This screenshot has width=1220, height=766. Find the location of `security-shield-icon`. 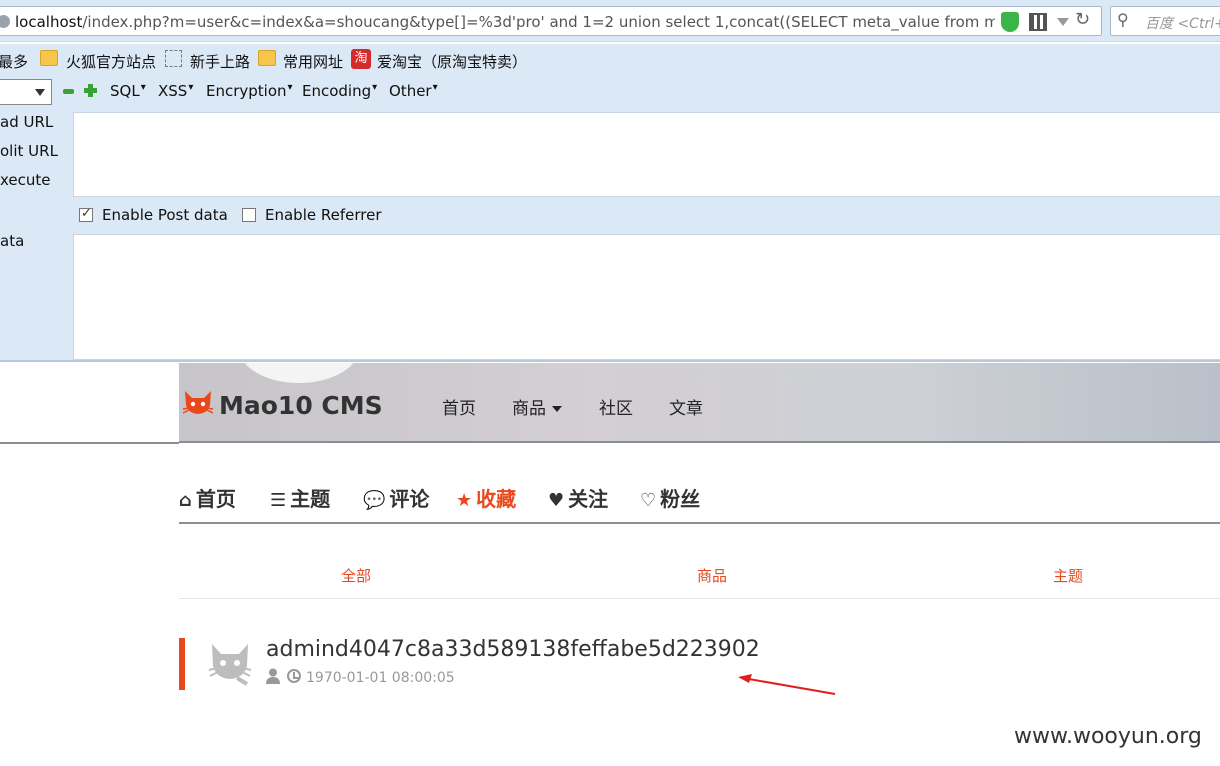

security-shield-icon is located at coordinates (1010, 22).